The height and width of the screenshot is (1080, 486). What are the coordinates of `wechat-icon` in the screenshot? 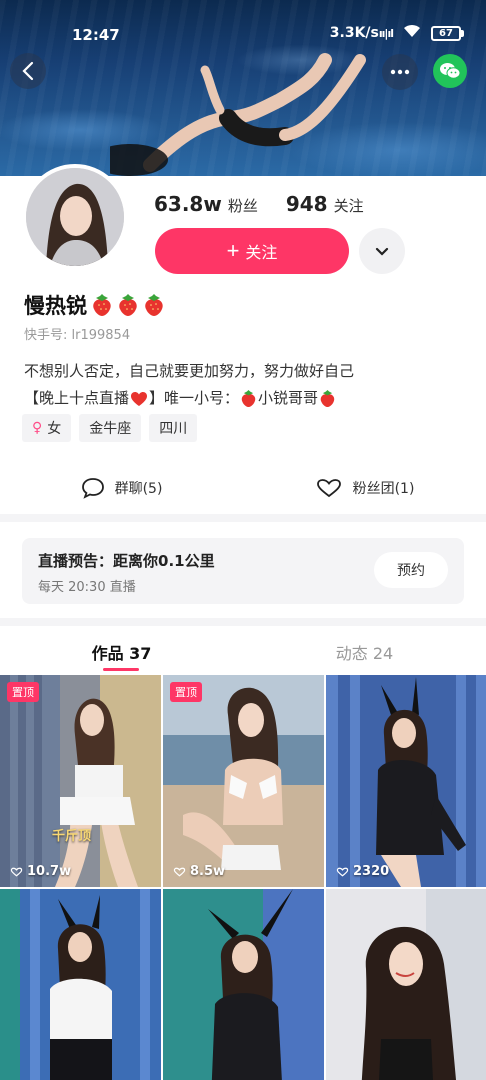 It's located at (450, 71).